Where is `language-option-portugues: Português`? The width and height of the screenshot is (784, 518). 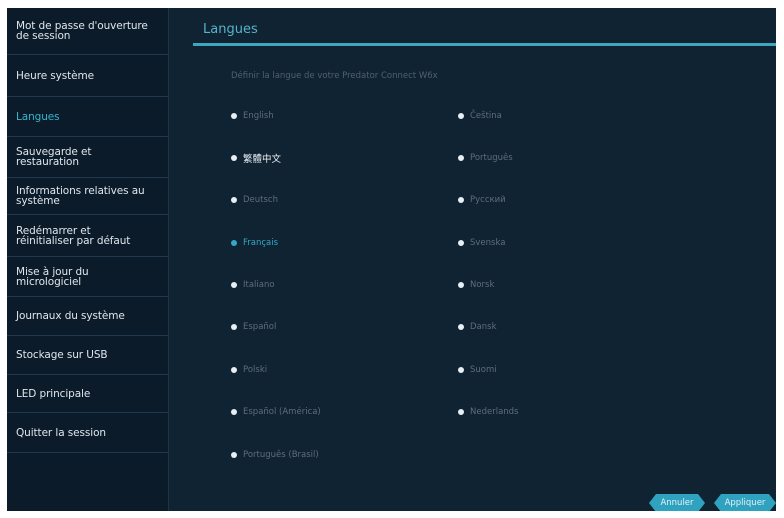
language-option-portugues: Português is located at coordinates (485, 158).